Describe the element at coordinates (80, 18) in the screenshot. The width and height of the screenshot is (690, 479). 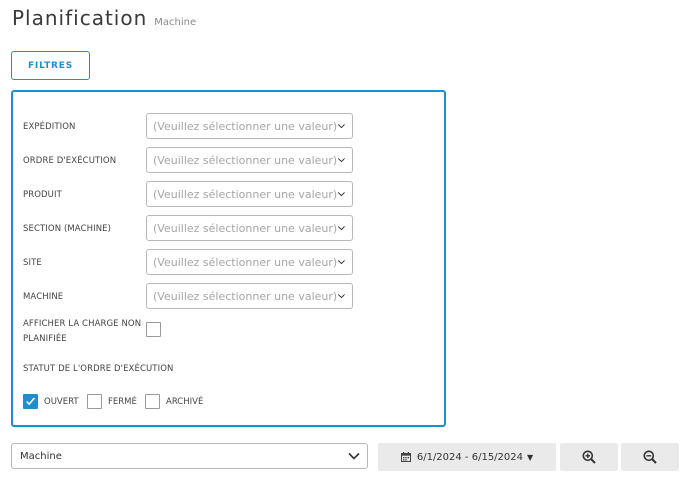
I see `page-title: Planification` at that location.